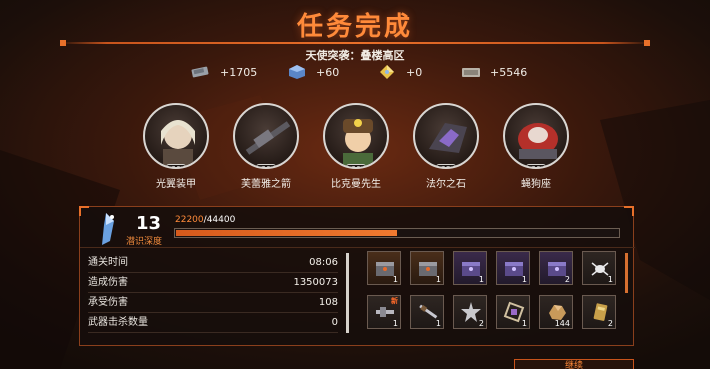 This screenshot has height=369, width=710. Describe the element at coordinates (108, 282) in the screenshot. I see `stat-label: 造成伤害` at that location.